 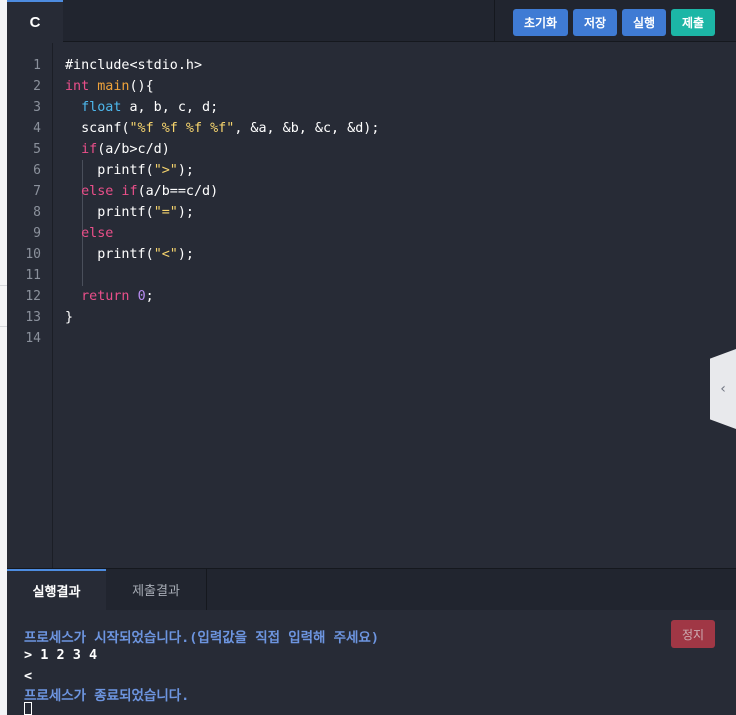 I want to click on line-number: 8, so click(x=37, y=212).